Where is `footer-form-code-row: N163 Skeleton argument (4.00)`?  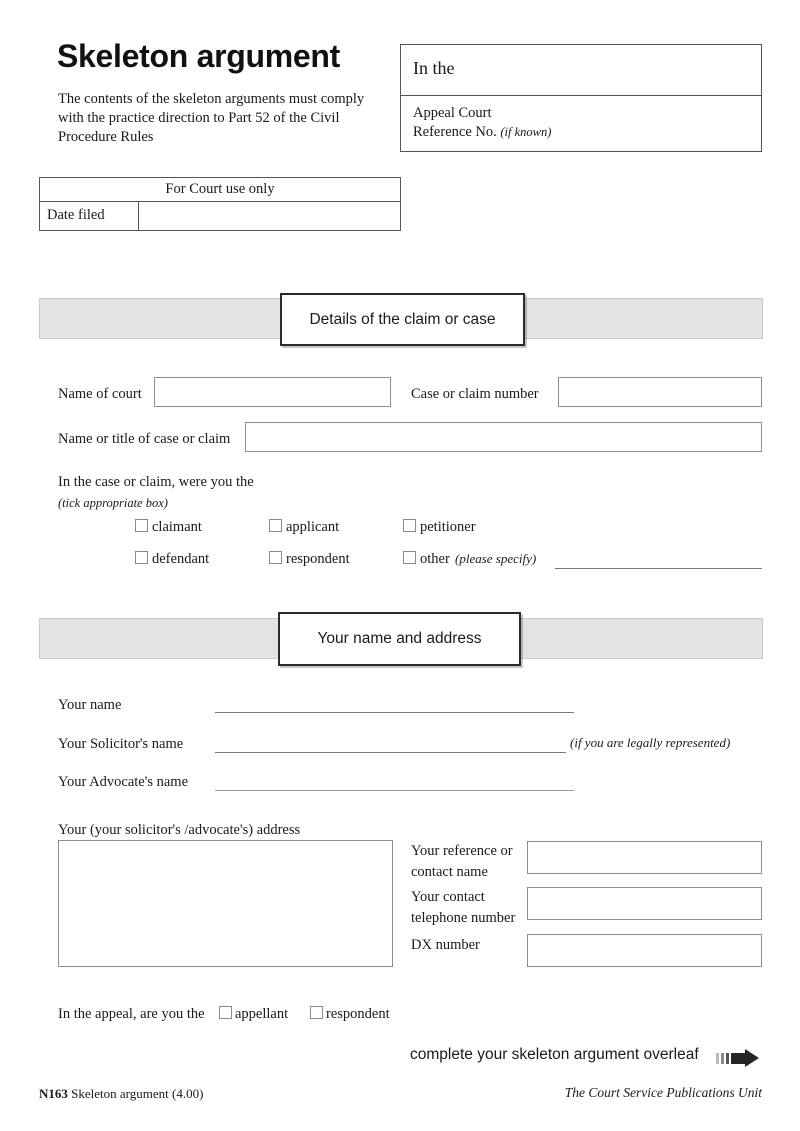
footer-form-code-row: N163 Skeleton argument (4.00) is located at coordinates (121, 1094).